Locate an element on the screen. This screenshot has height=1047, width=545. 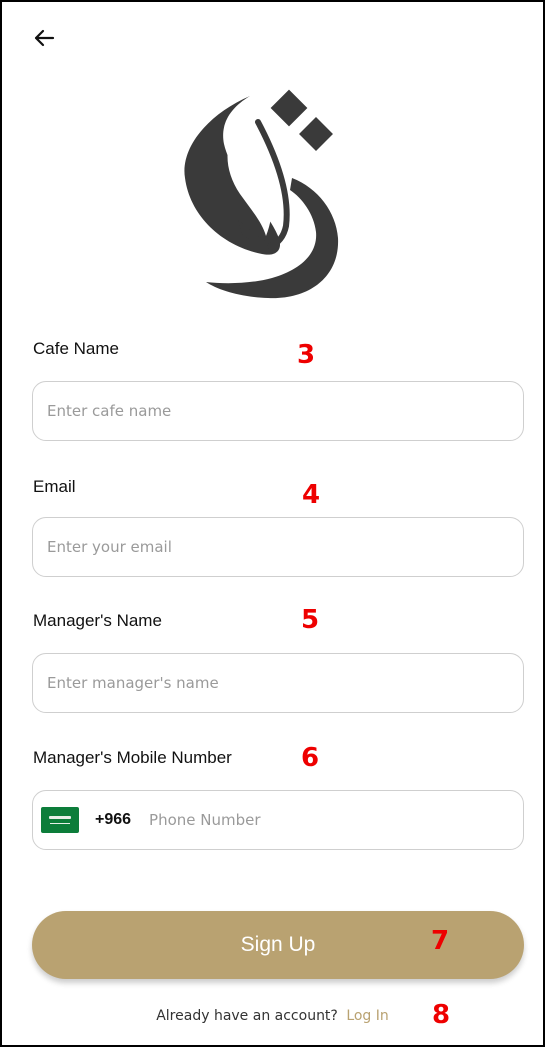
arrow-left-icon is located at coordinates (44, 38).